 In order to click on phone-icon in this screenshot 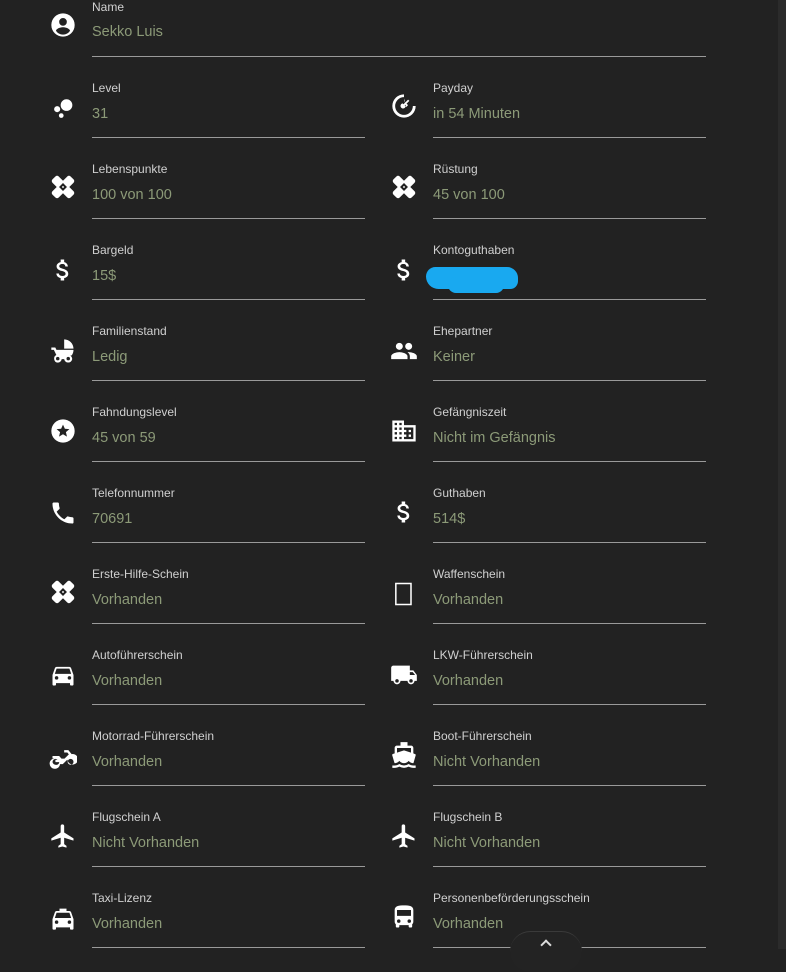, I will do `click(63, 513)`.